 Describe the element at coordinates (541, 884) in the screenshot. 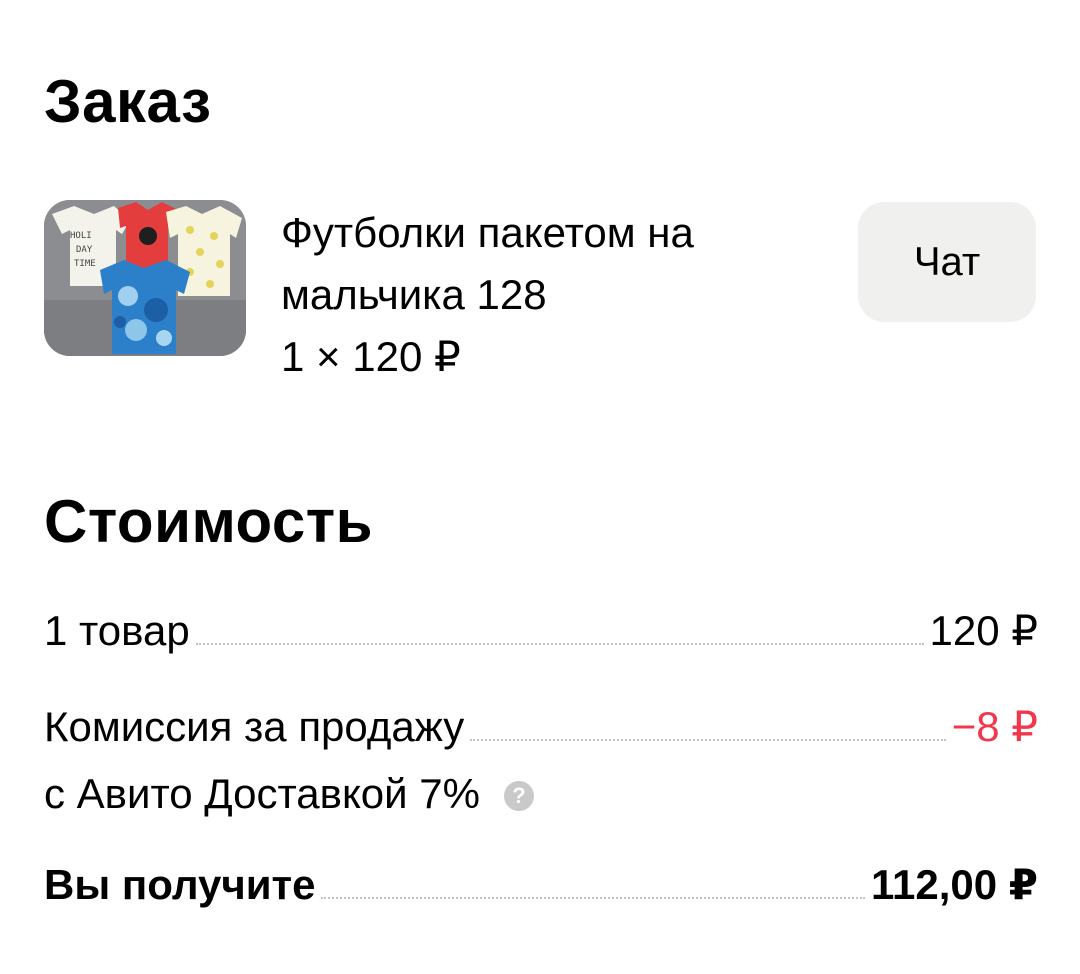

I see `cost-row-total: Вы получите 112,00 ₽` at that location.